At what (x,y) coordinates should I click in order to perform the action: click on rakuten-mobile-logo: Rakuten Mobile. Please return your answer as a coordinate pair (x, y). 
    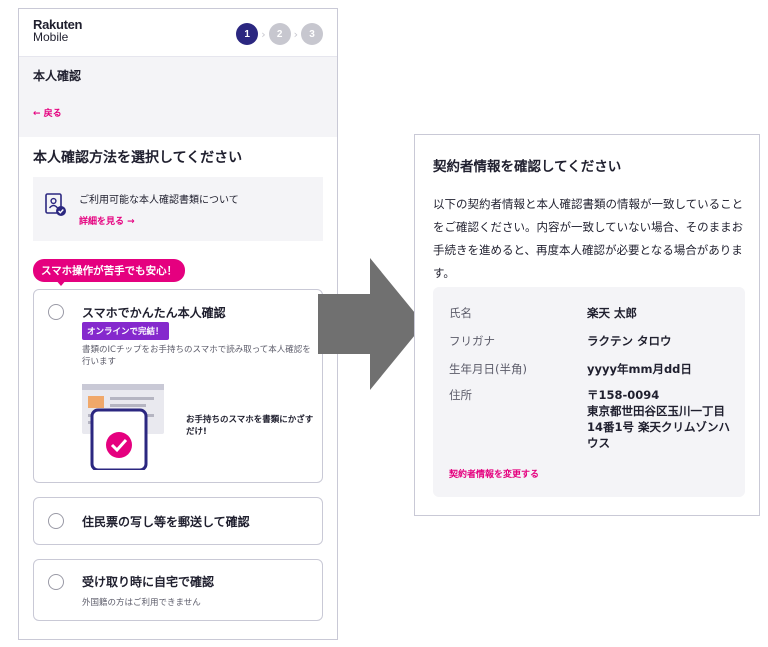
    Looking at the image, I should click on (58, 31).